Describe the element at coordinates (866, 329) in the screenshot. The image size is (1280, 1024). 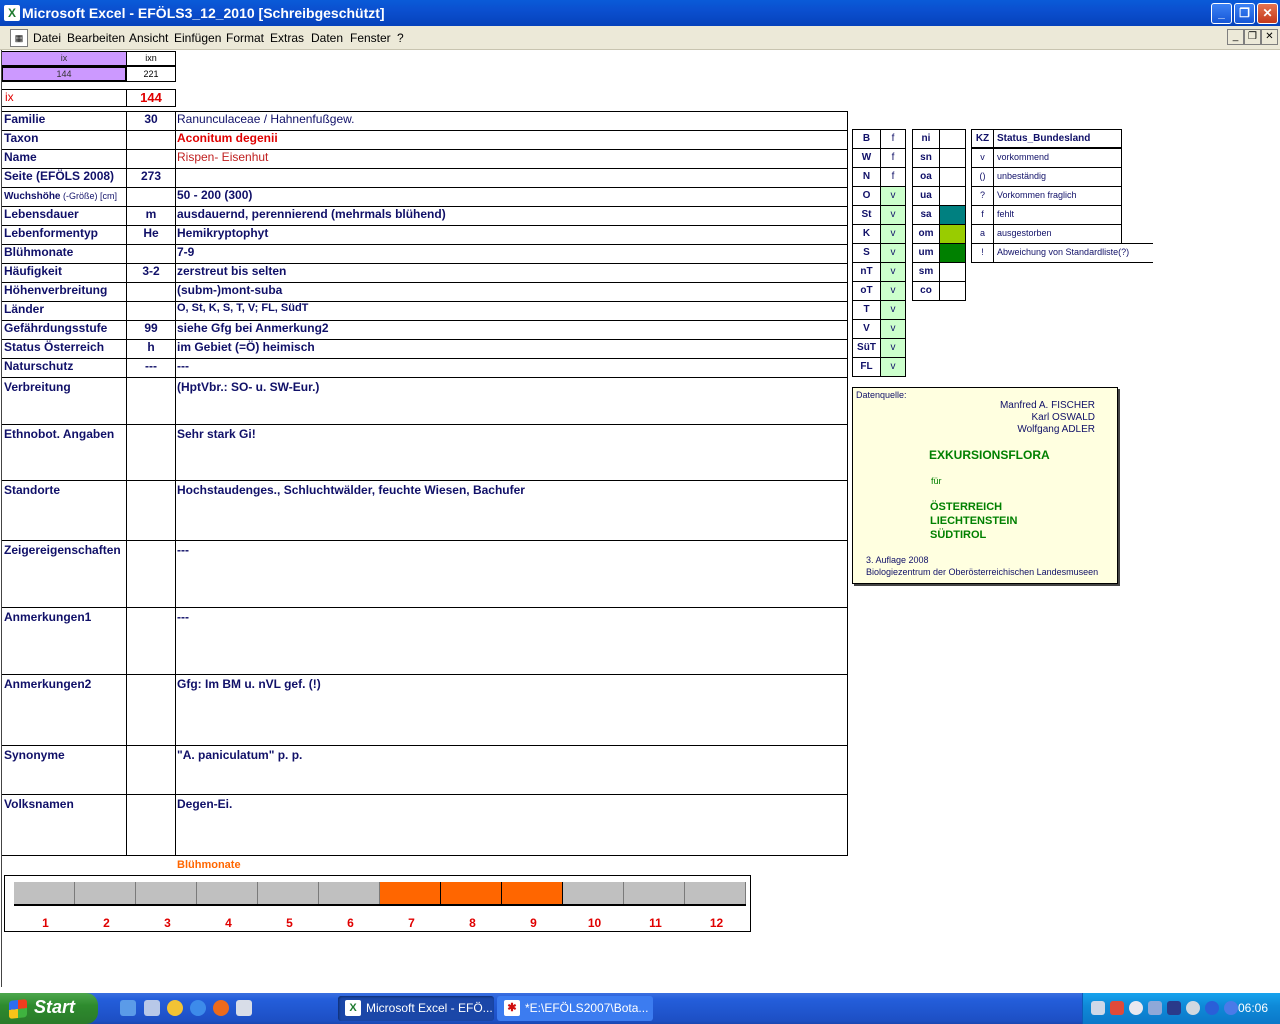
I see `state-code-cell: V` at that location.